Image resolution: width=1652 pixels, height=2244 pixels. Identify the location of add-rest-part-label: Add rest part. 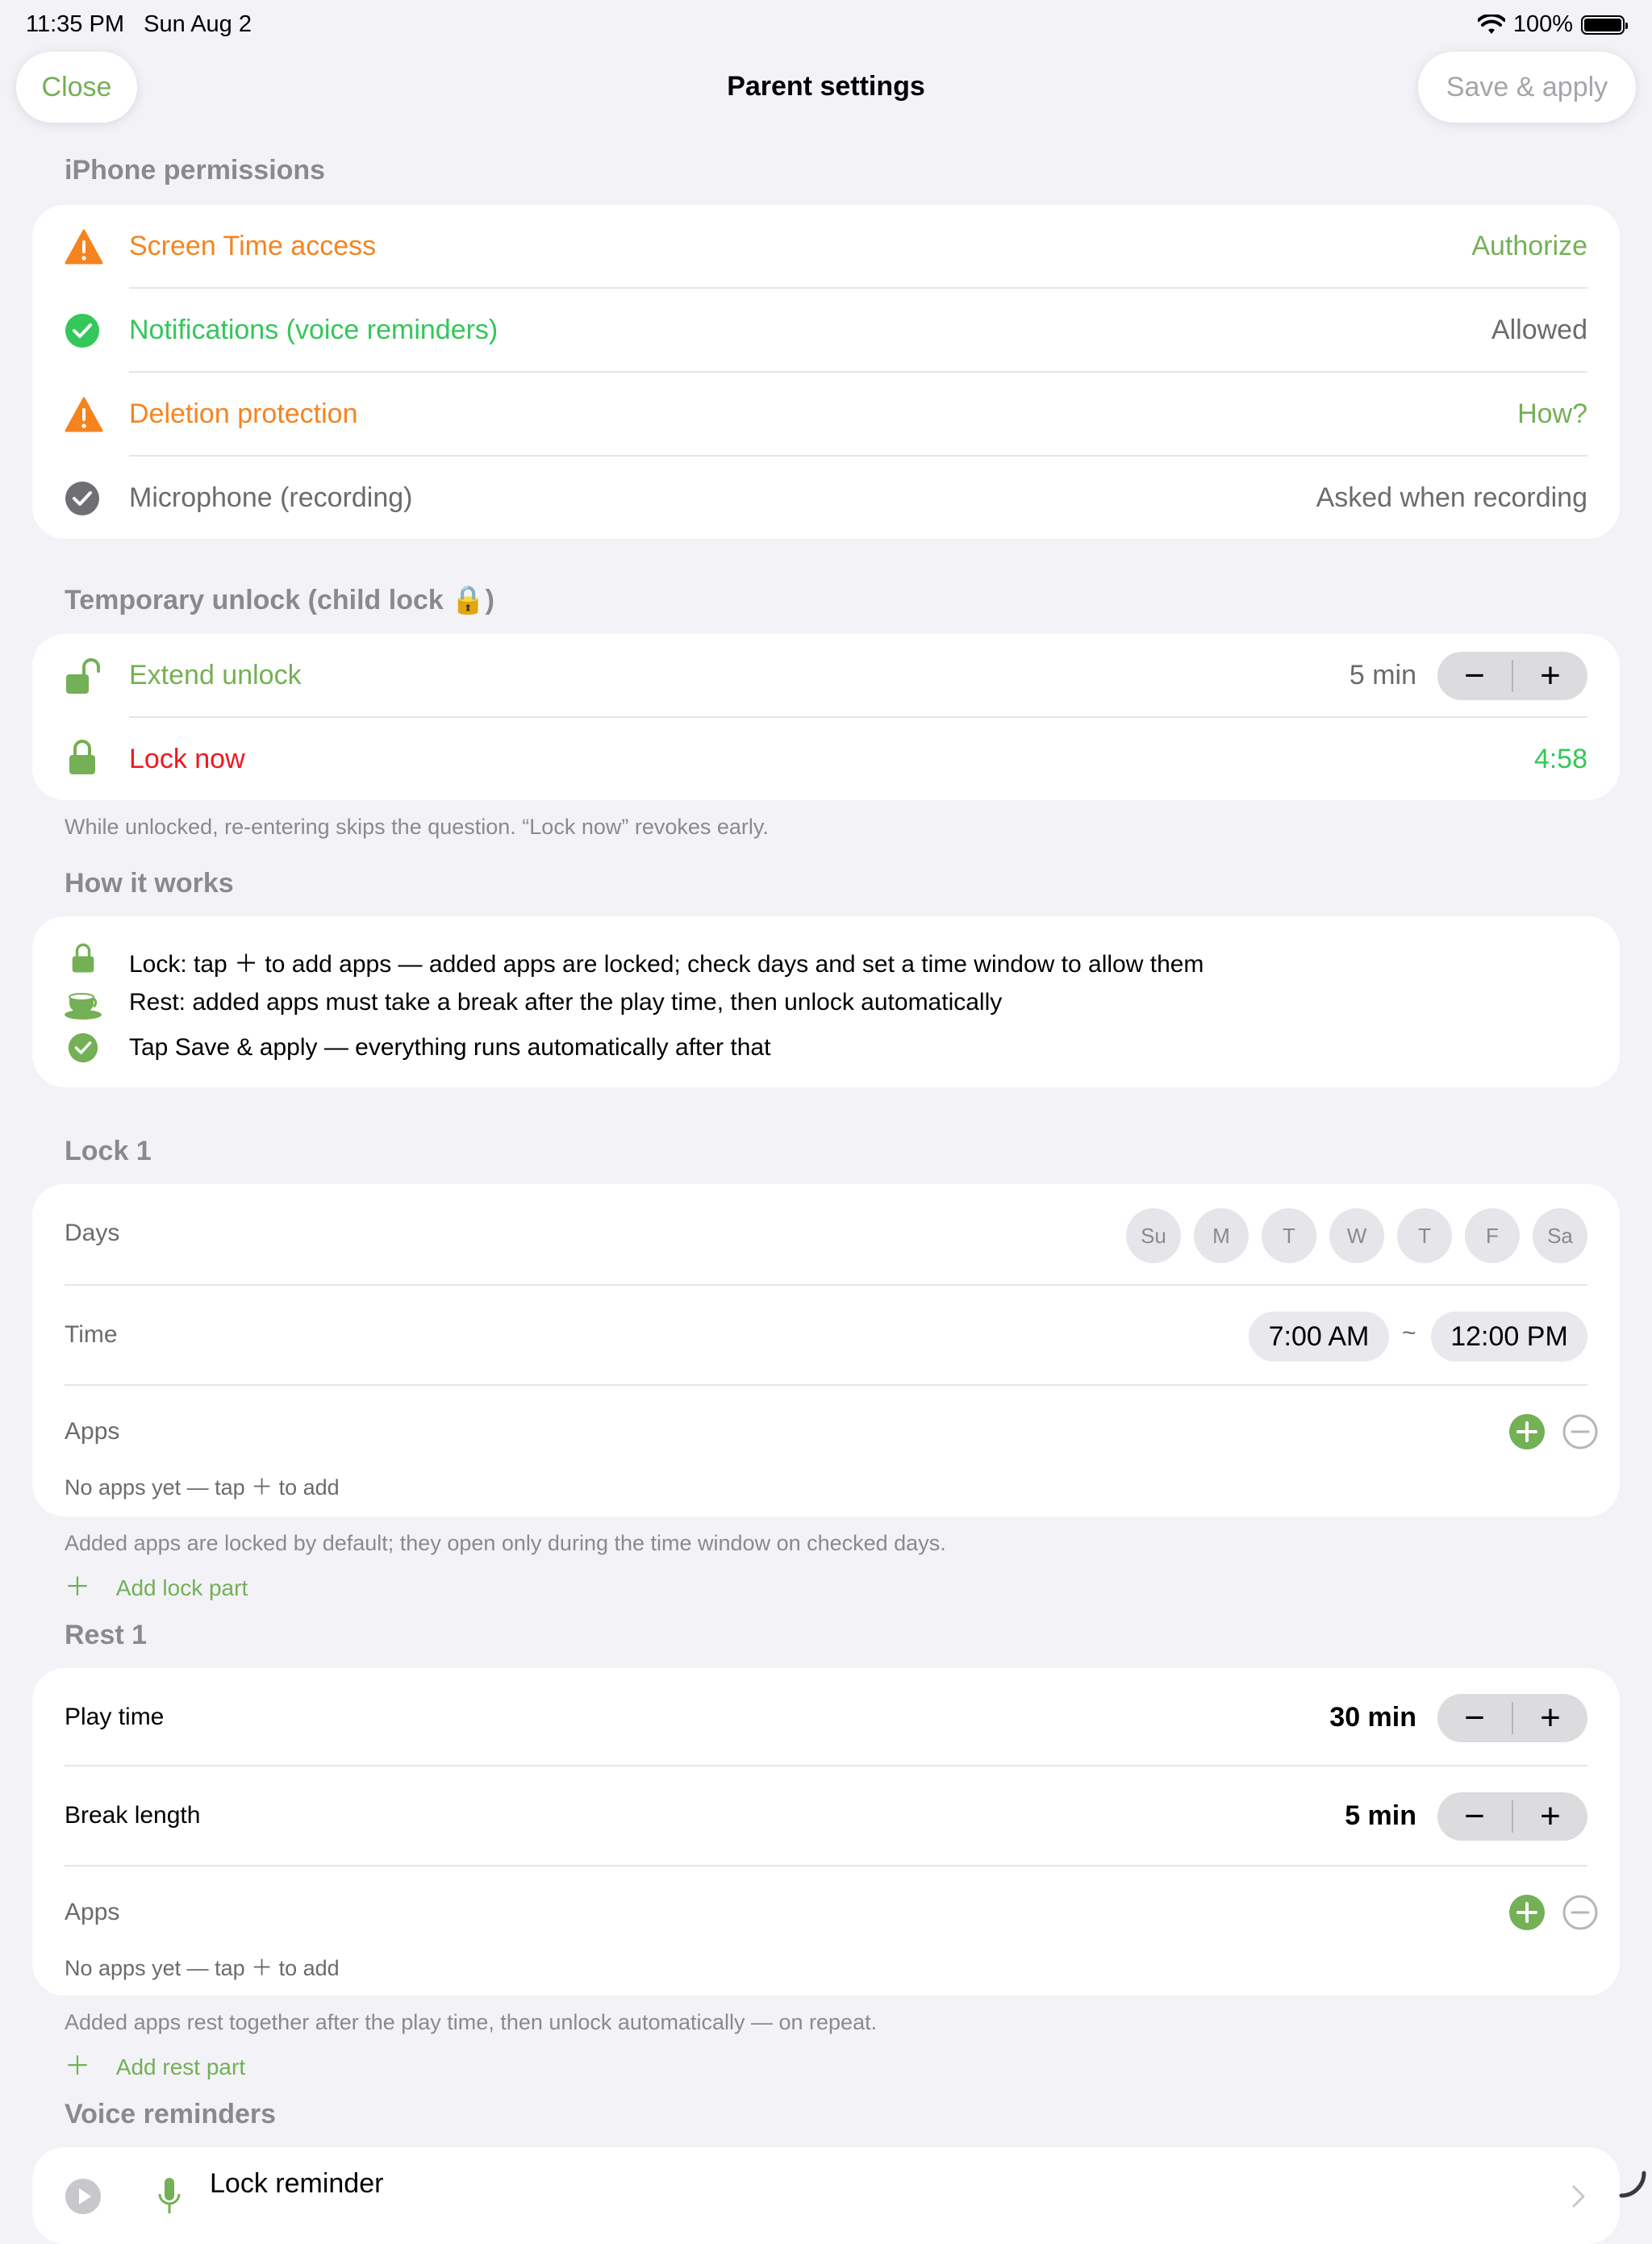
(180, 2066).